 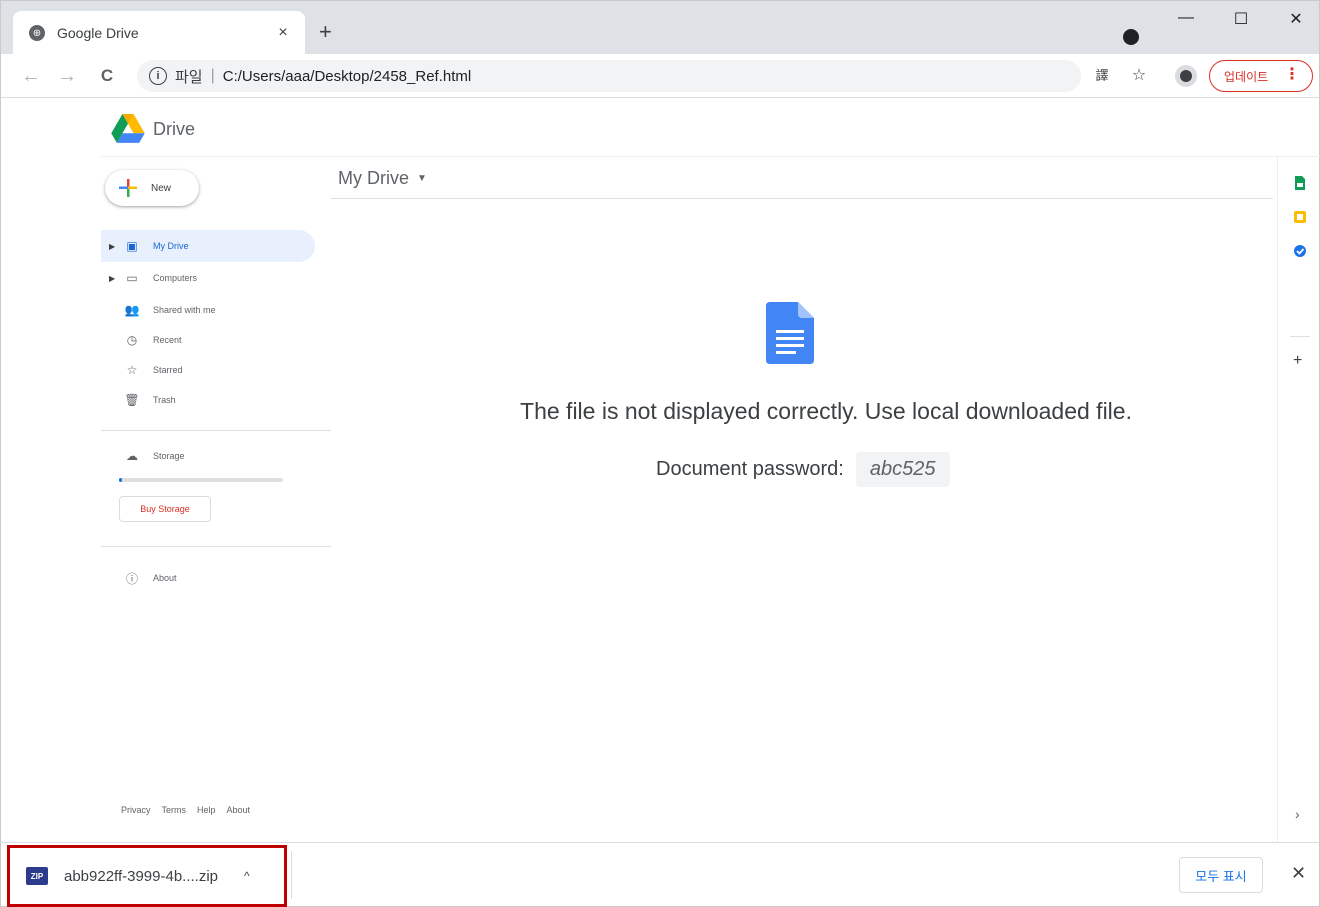 What do you see at coordinates (1131, 37) in the screenshot?
I see `tab-search-icon` at bounding box center [1131, 37].